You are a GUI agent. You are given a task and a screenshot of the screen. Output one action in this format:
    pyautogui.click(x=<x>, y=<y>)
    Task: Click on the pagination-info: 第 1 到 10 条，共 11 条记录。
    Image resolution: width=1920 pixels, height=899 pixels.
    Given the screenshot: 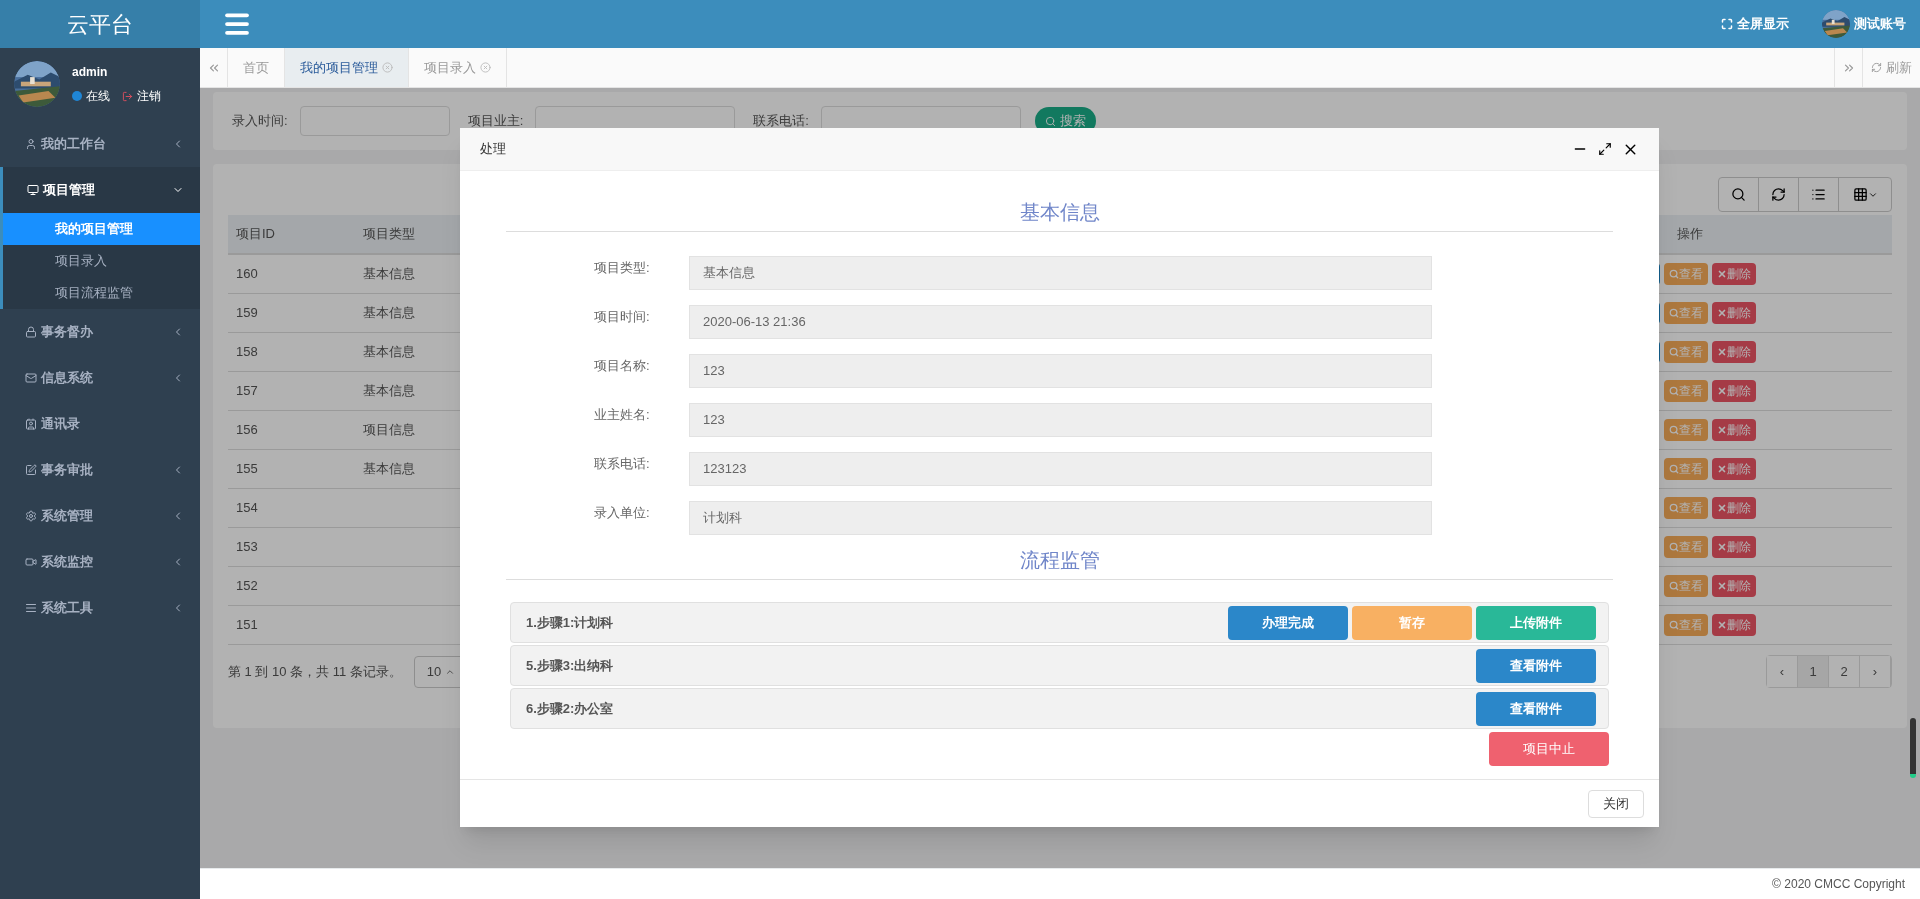 What is the action you would take?
    pyautogui.click(x=315, y=671)
    